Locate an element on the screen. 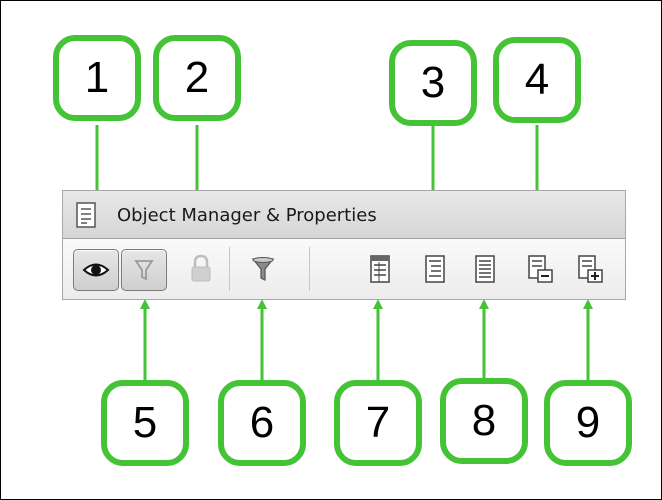  show-objects-button is located at coordinates (96, 270).